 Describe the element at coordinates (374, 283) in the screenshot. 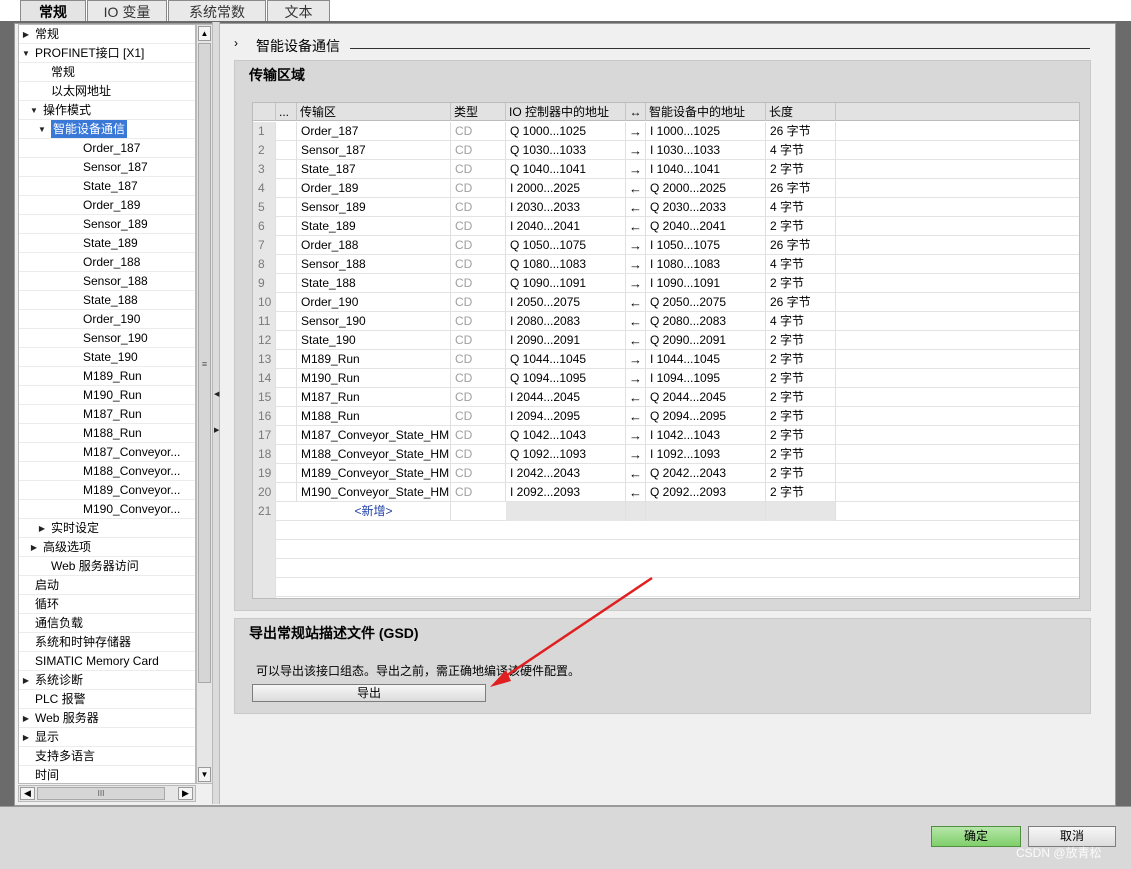

I see `transfer-area-name: State_188` at that location.